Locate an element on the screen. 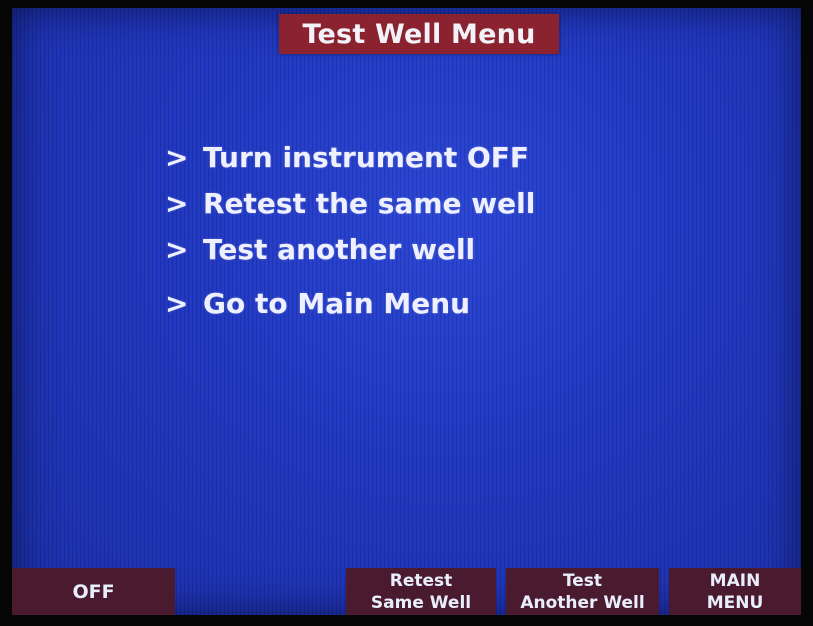  menu-item-label: Go to Main Menu is located at coordinates (337, 303).